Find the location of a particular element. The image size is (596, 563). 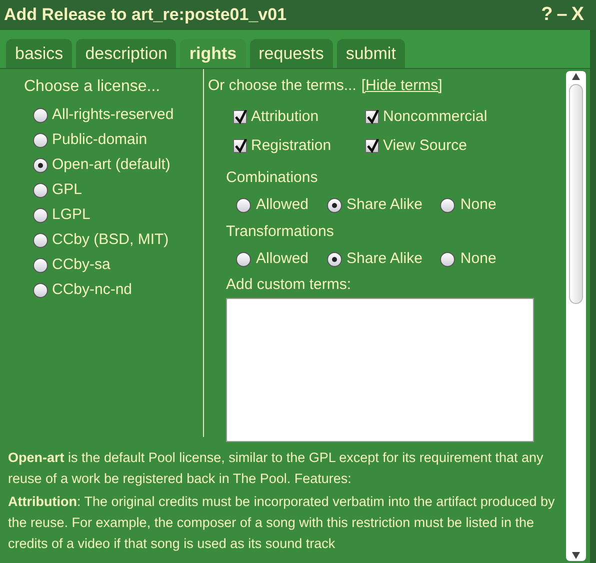

close-button: X is located at coordinates (577, 15).